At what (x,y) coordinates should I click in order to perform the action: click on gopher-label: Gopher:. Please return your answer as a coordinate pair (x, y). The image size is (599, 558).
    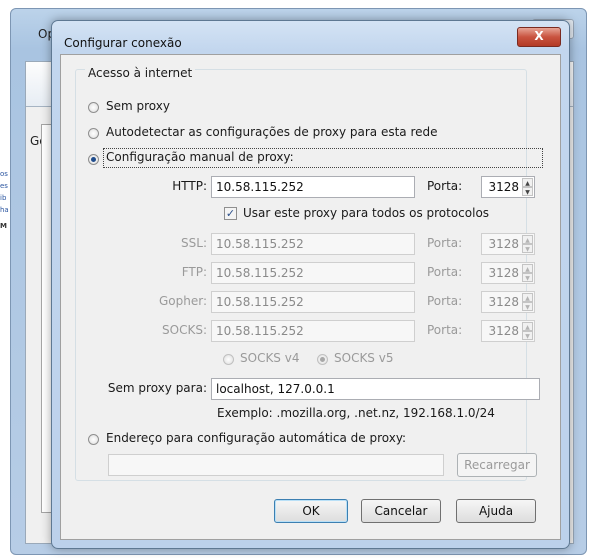
    Looking at the image, I should click on (182, 301).